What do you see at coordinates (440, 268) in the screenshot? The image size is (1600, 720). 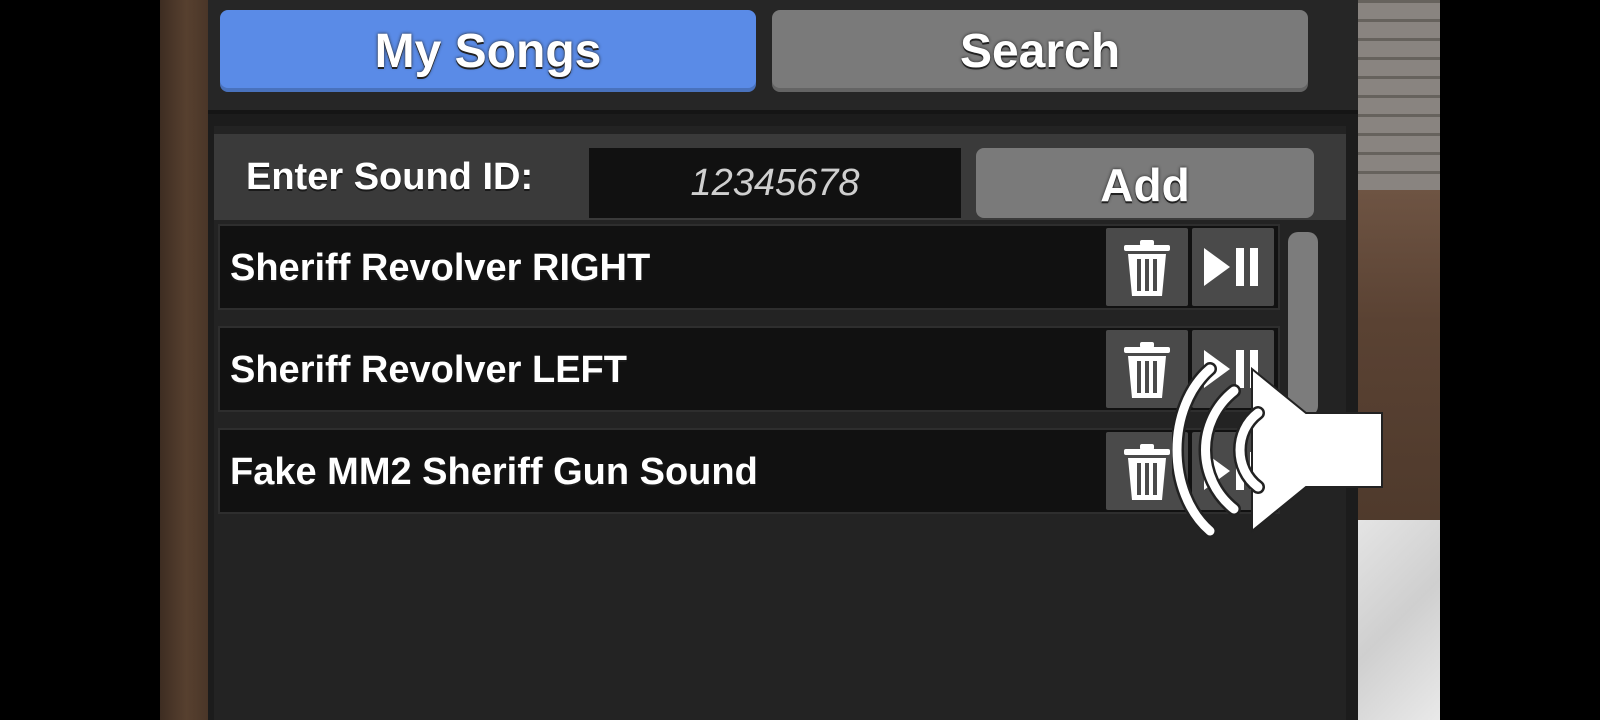 I see `song-title: Sheriff Revolver RIGHT` at bounding box center [440, 268].